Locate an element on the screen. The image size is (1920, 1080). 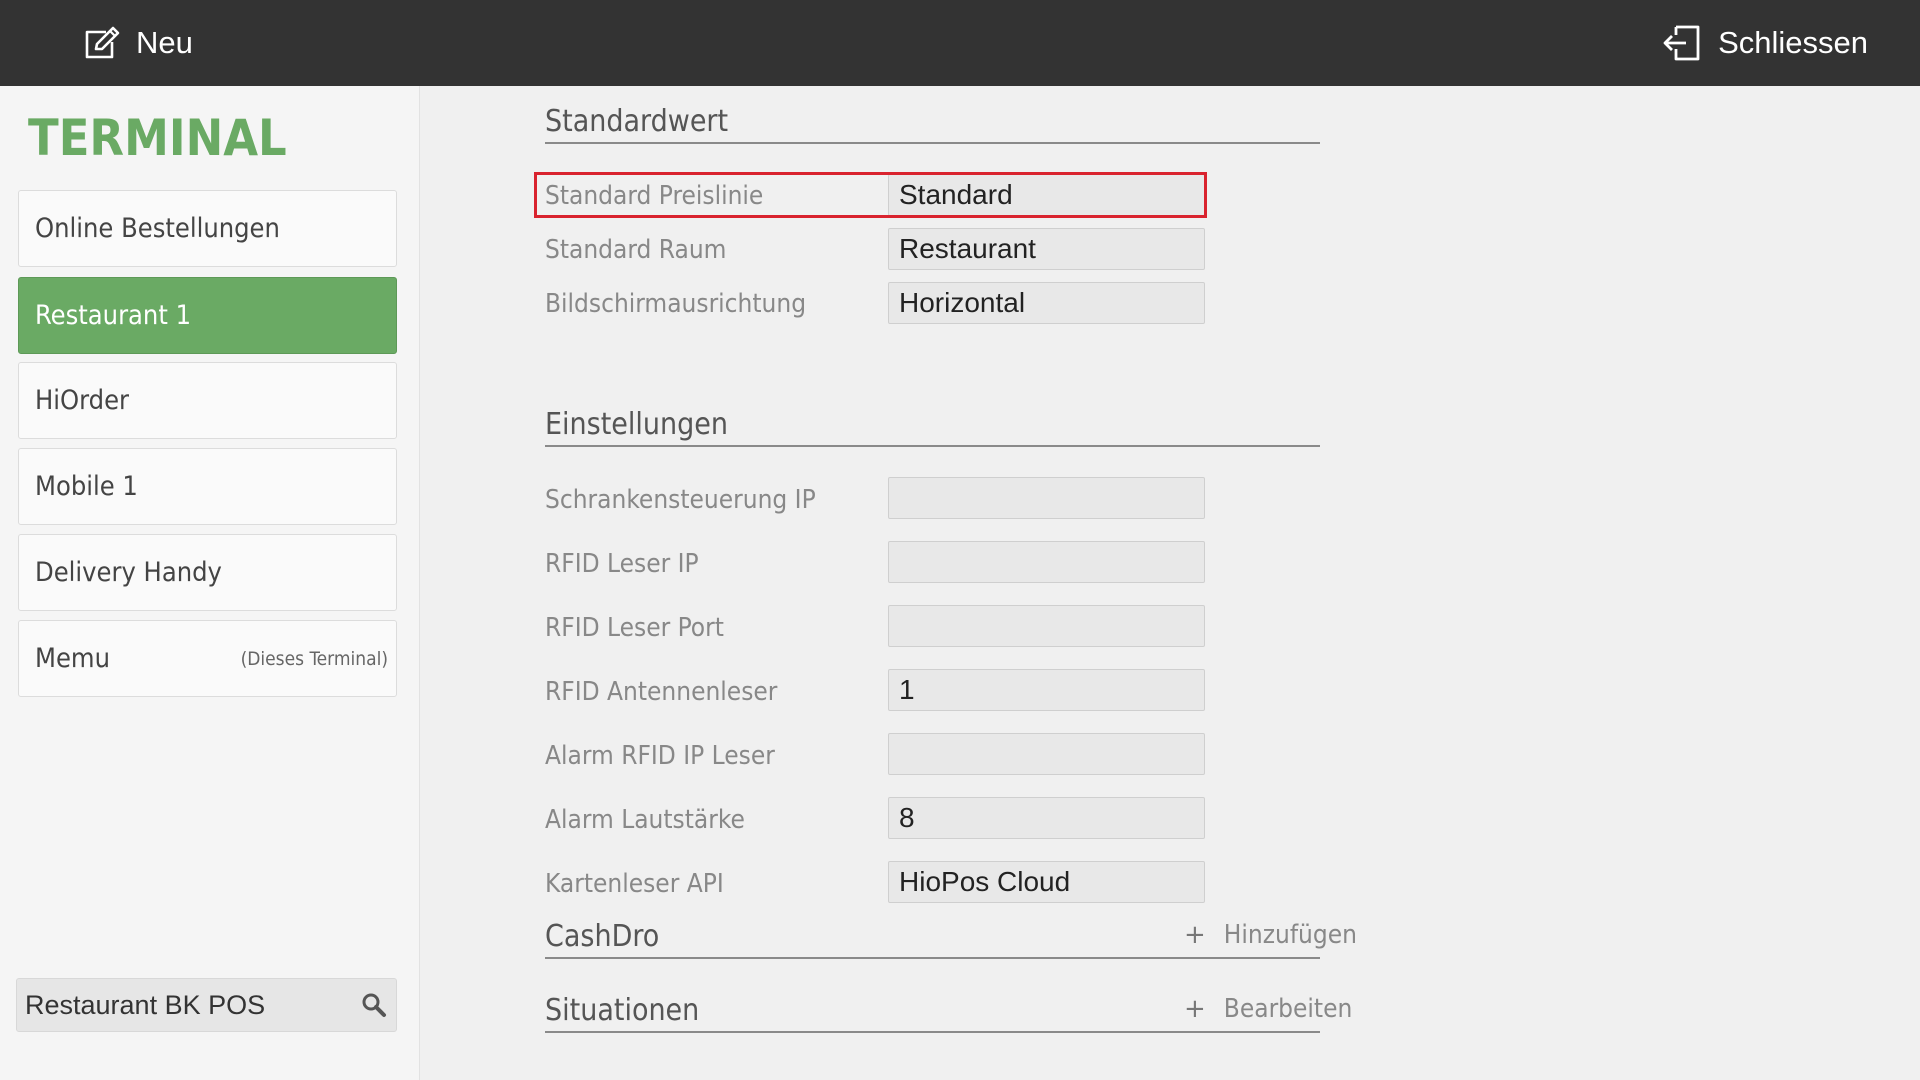
sidebar-item-memu: Memu (Dieses Terminal) is located at coordinates (207, 658).